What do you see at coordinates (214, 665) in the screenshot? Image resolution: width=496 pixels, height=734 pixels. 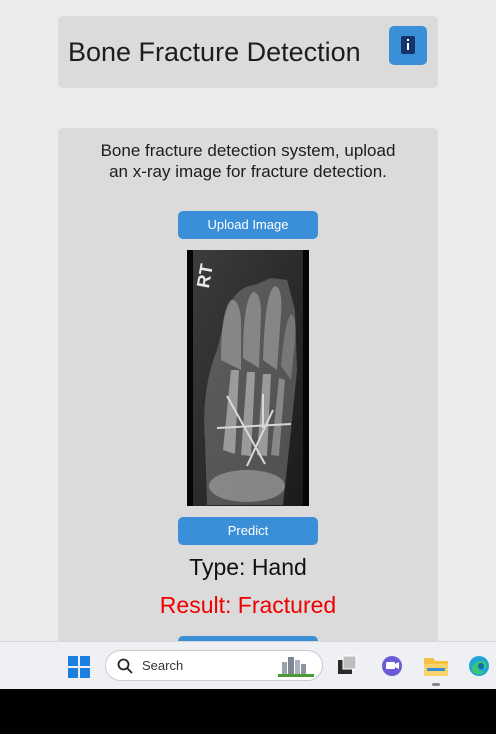 I see `taskbar-search: Search` at bounding box center [214, 665].